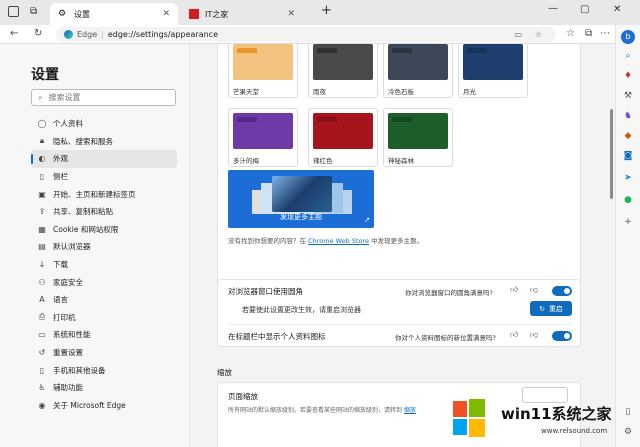 This screenshot has height=447, width=640. What do you see at coordinates (104, 282) in the screenshot?
I see `sidebar-item-family: ⚇ 家庭安全` at bounding box center [104, 282].